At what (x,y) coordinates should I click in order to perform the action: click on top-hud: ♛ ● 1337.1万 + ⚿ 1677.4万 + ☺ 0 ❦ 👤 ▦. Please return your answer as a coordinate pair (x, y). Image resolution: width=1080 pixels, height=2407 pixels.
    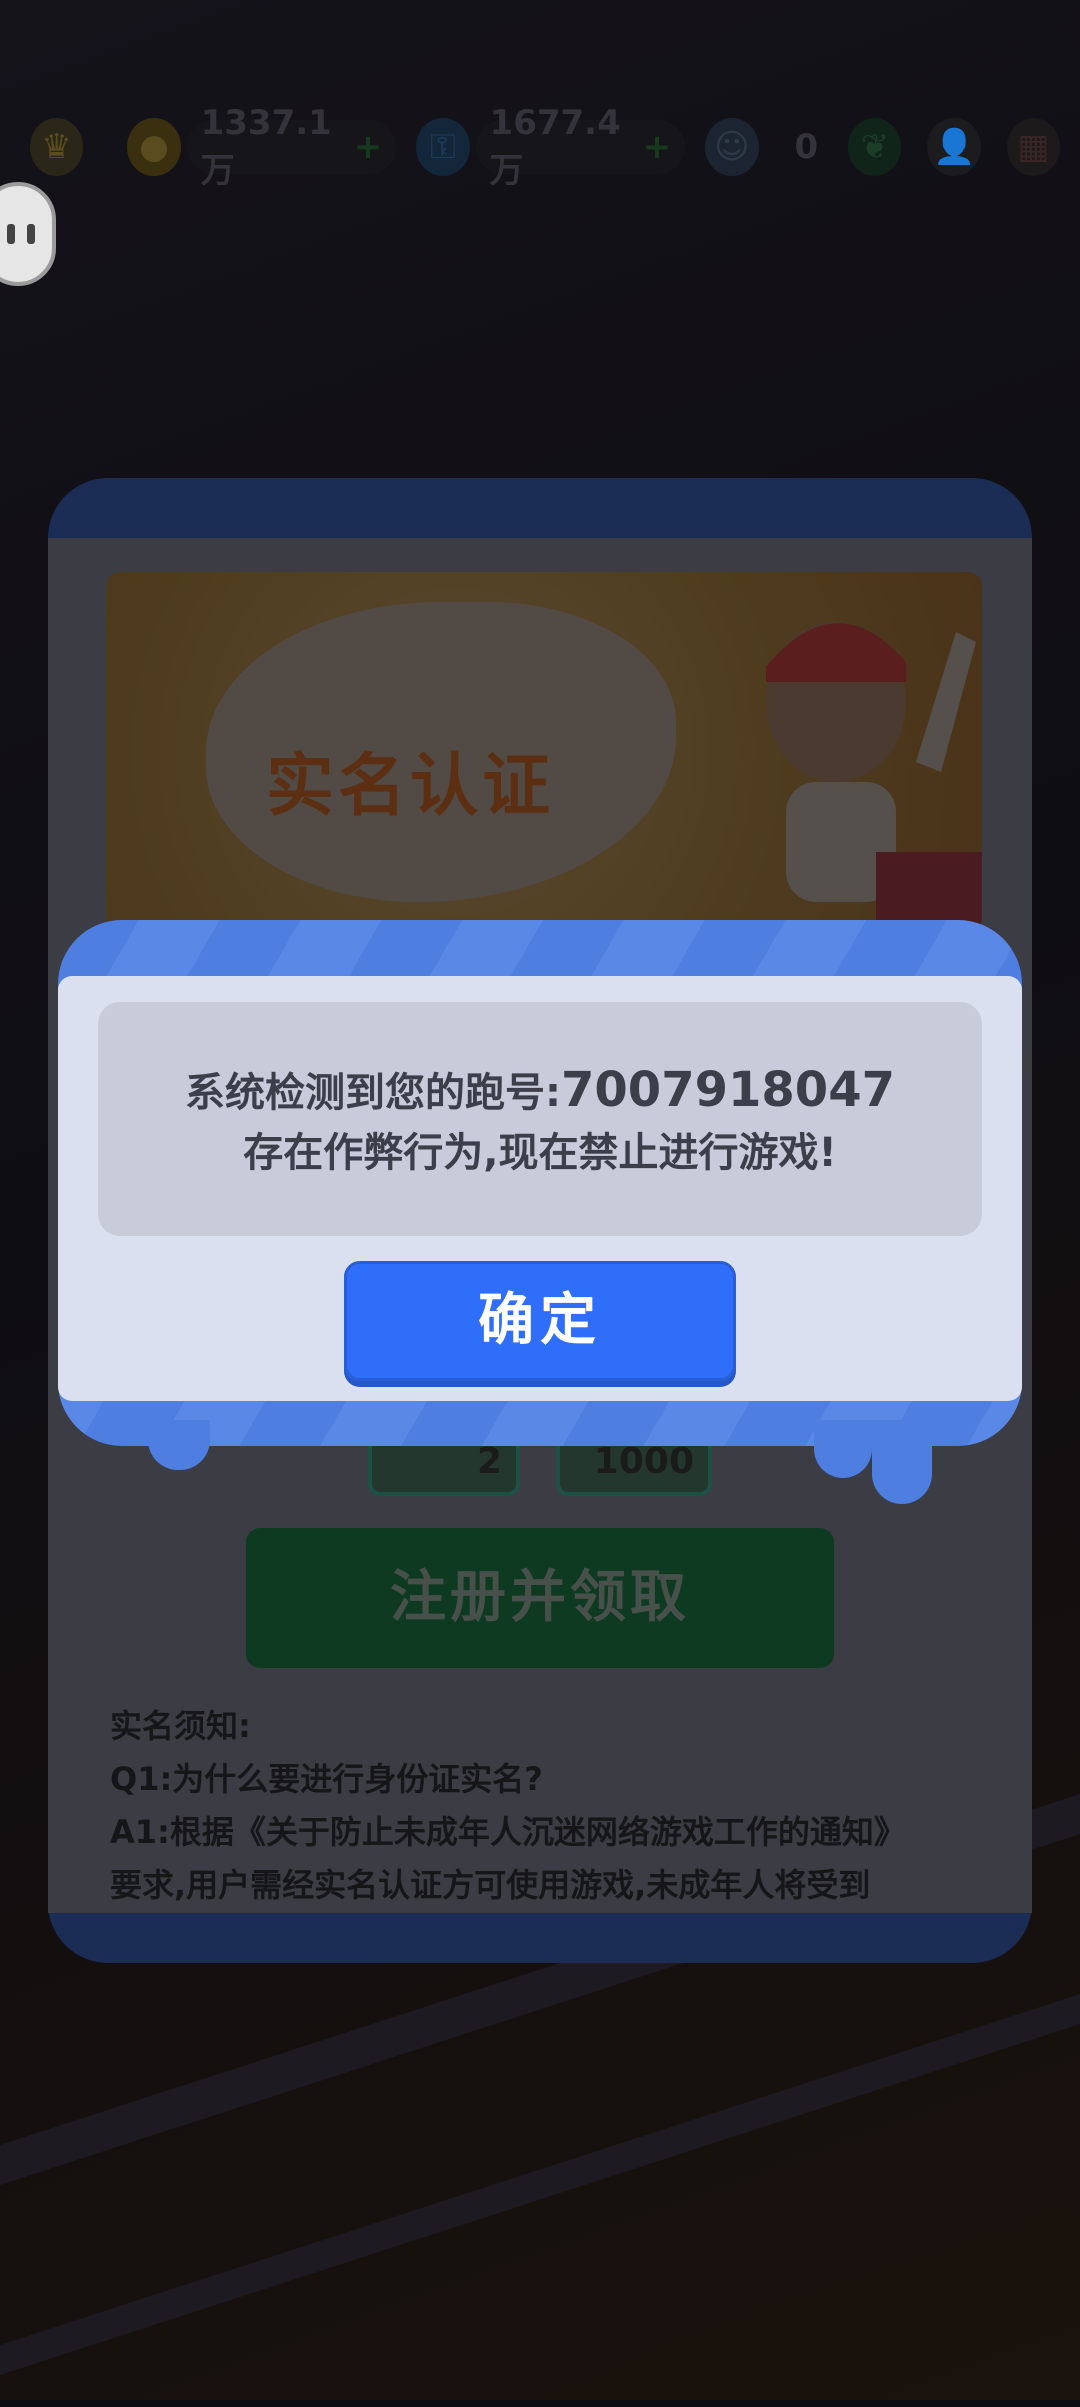
    Looking at the image, I should click on (545, 147).